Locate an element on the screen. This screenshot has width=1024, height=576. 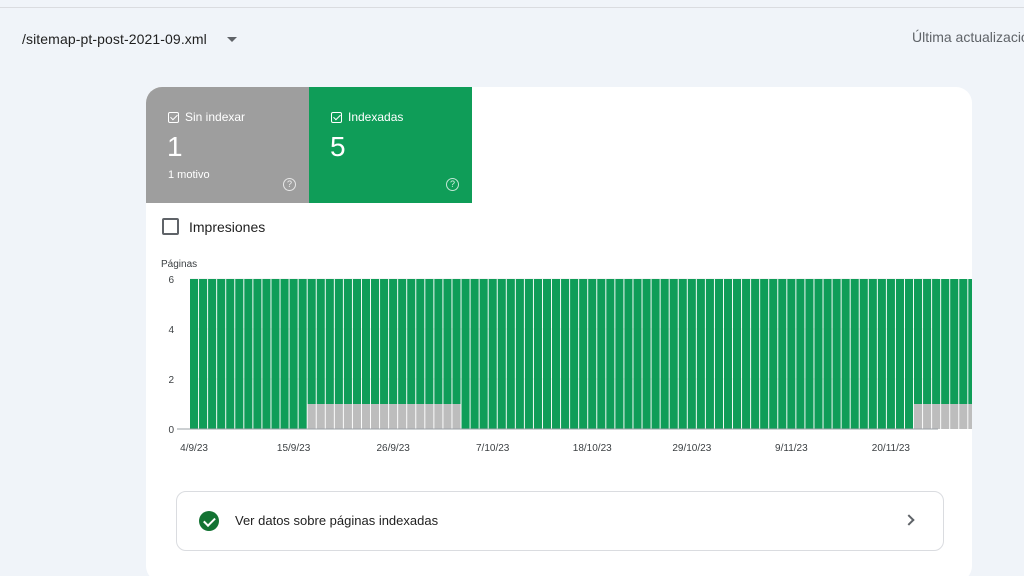
sitemap-selector: /sitemap-pt-post-2021-09.xml is located at coordinates (129, 39).